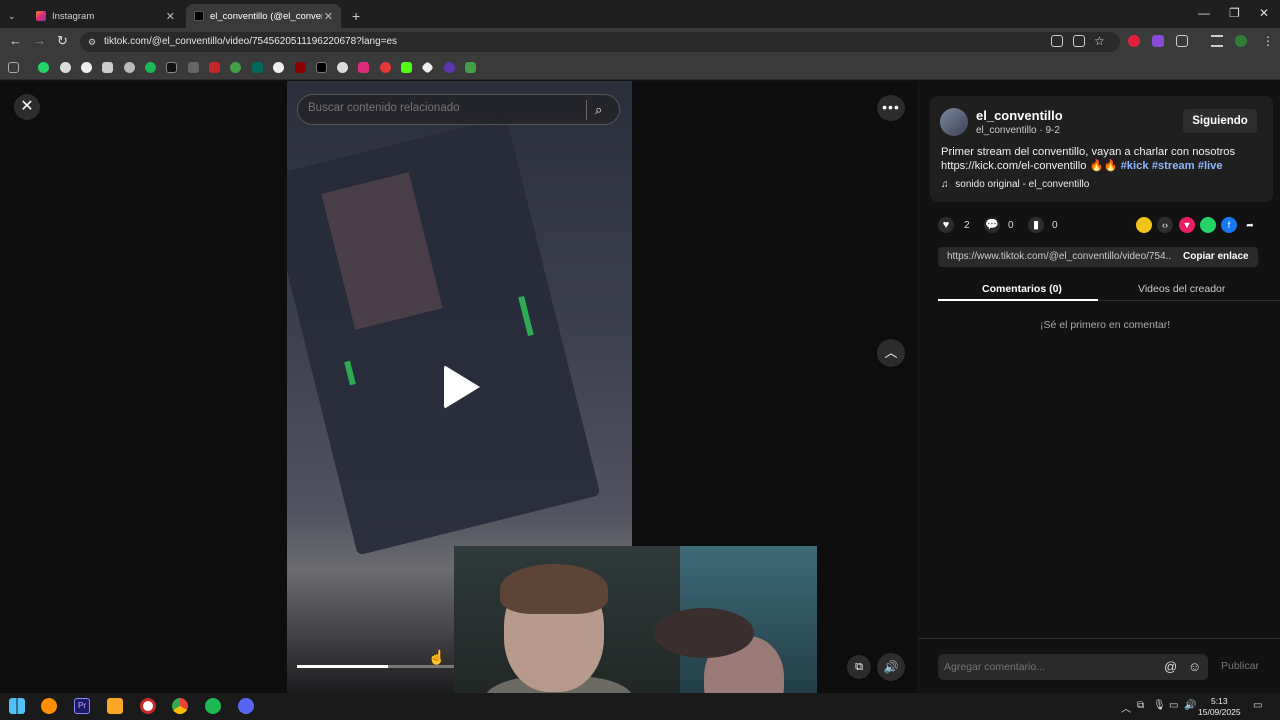 The width and height of the screenshot is (1280, 720). What do you see at coordinates (15, 40) in the screenshot?
I see `back-icon: ←` at bounding box center [15, 40].